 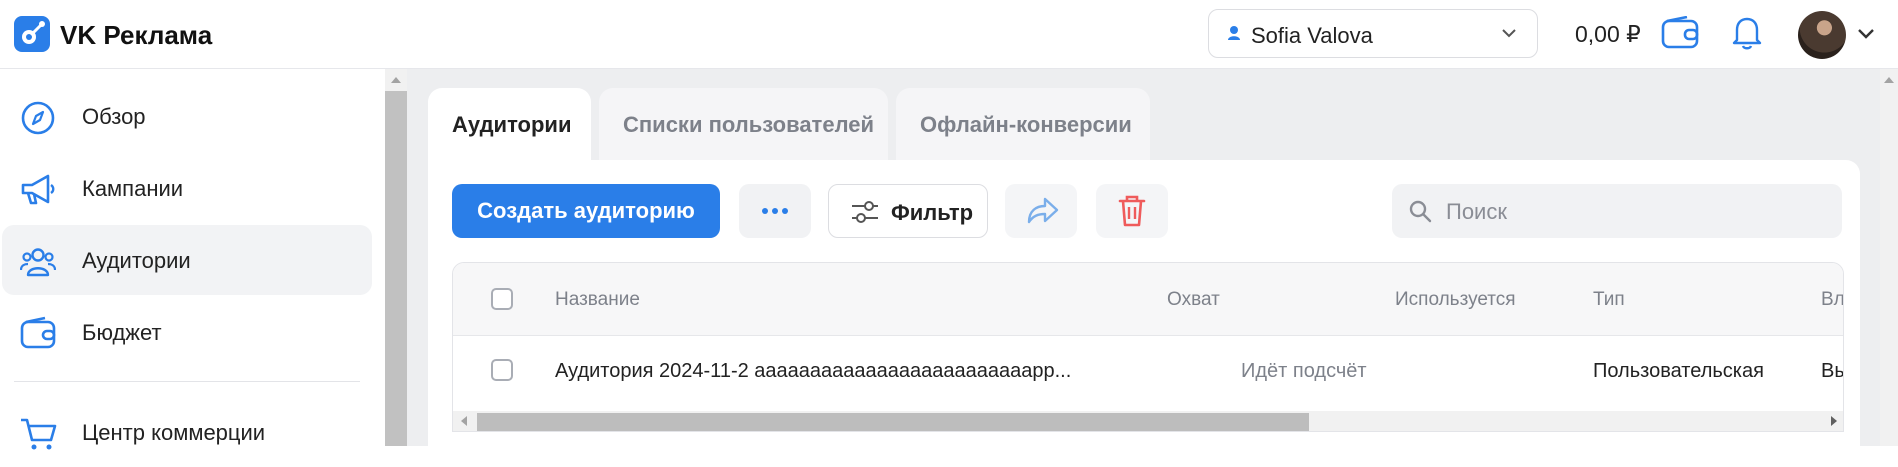 I want to click on top-header: VK Реклама Sofia Valova 0,00 ₽, so click(x=949, y=34).